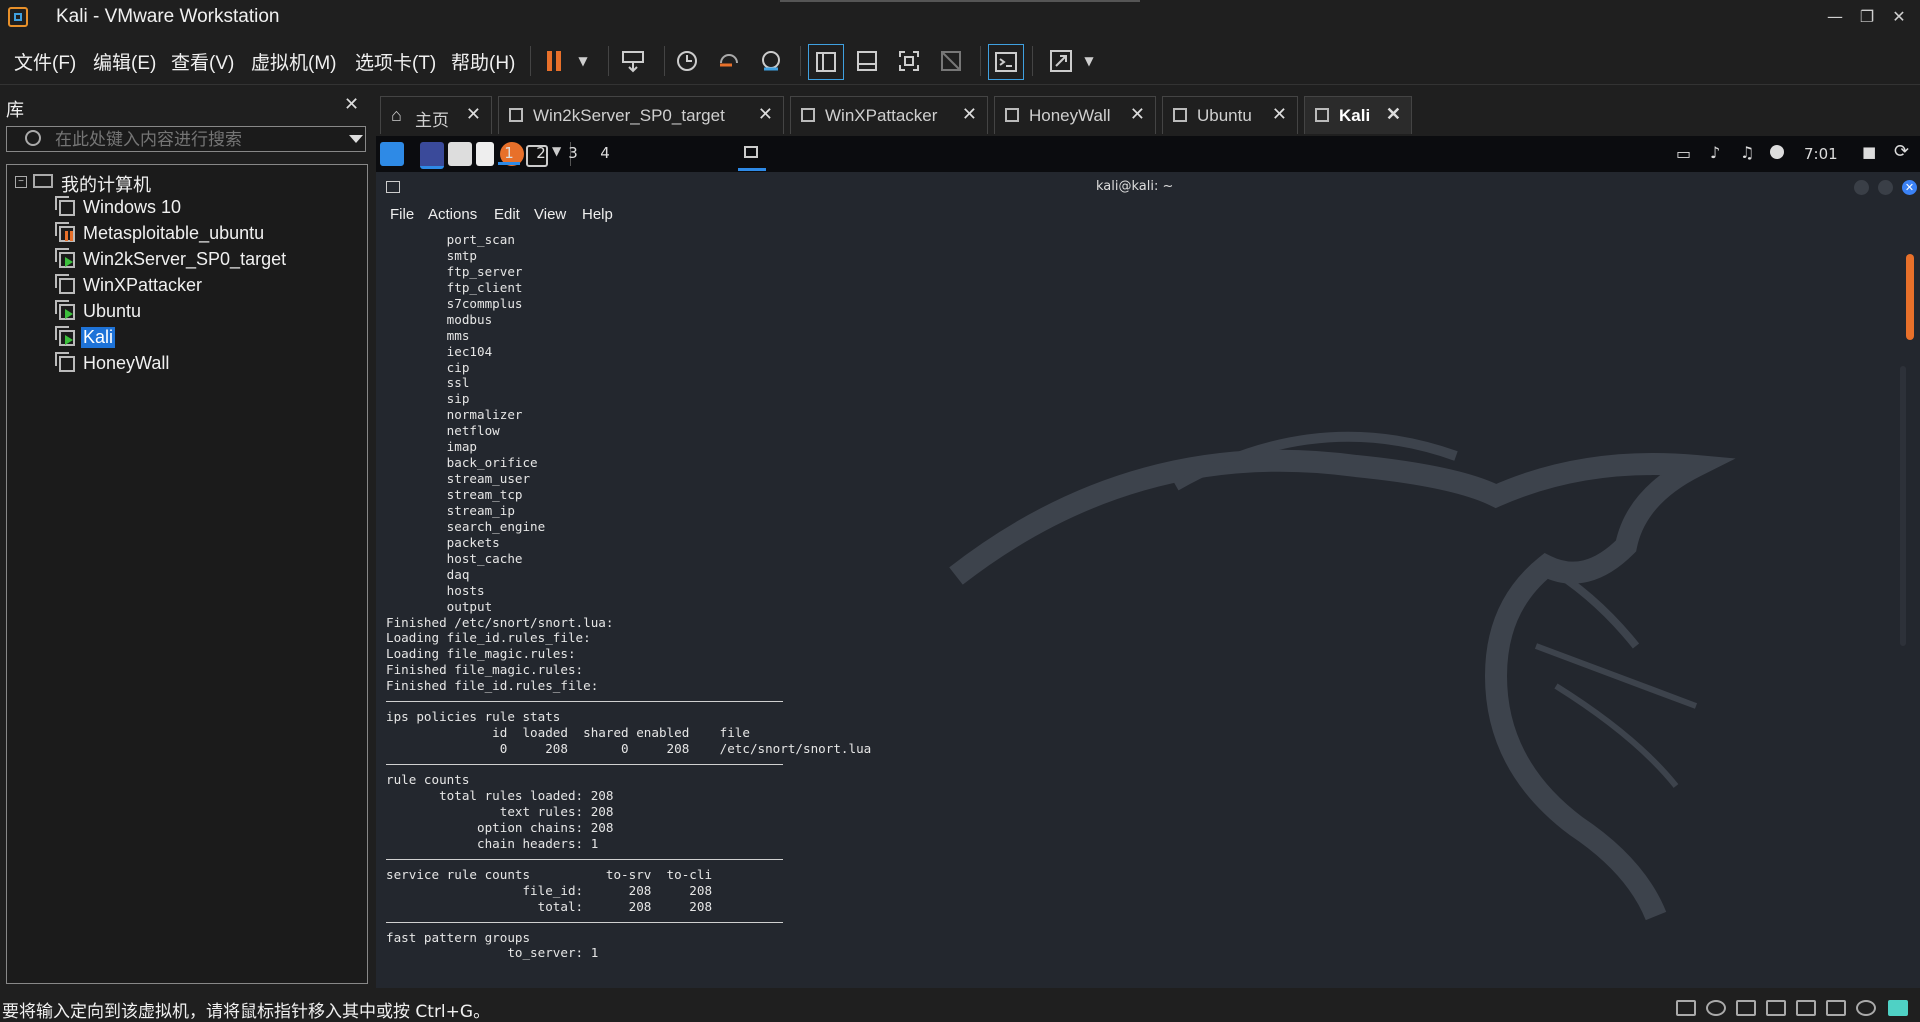 The height and width of the screenshot is (1022, 1920). I want to click on minimize-button: —, so click(1835, 17).